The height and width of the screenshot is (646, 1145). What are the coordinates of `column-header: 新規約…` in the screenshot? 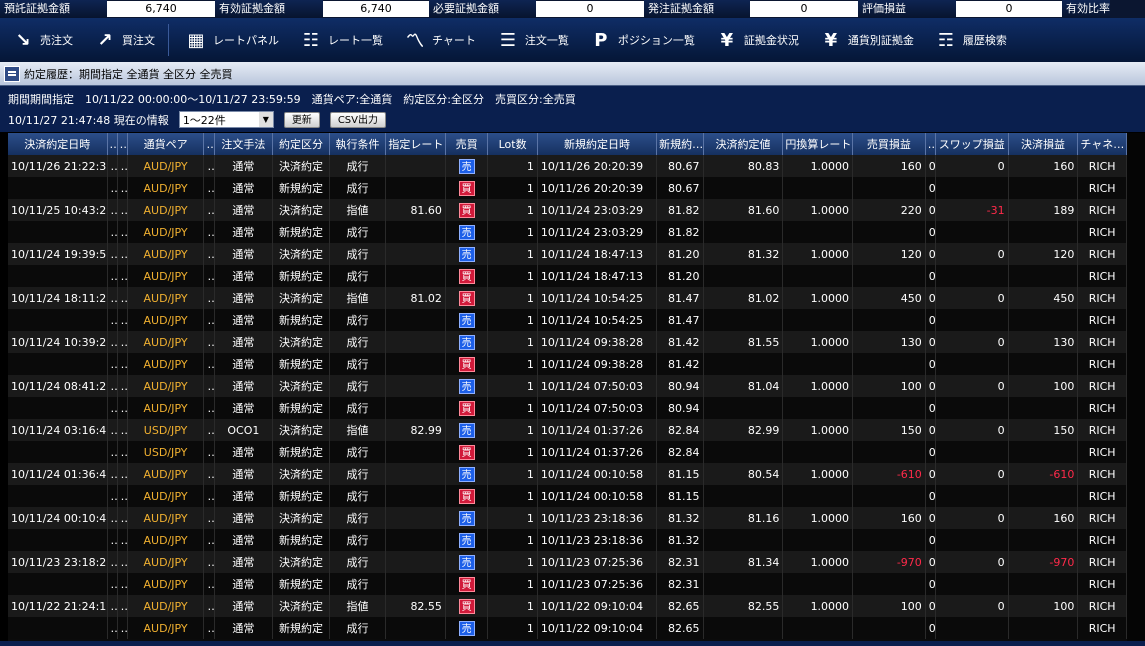 It's located at (680, 144).